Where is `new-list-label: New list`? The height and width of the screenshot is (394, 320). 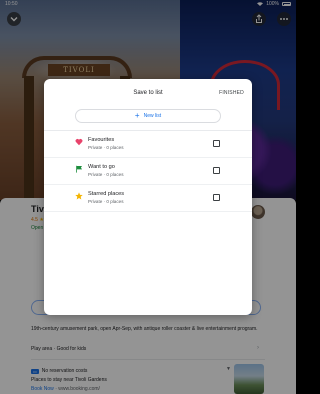
new-list-label: New list is located at coordinates (152, 116).